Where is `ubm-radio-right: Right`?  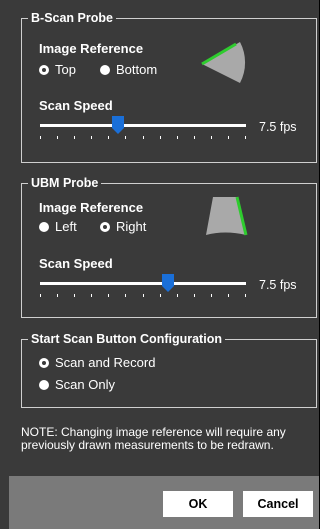 ubm-radio-right: Right is located at coordinates (123, 227).